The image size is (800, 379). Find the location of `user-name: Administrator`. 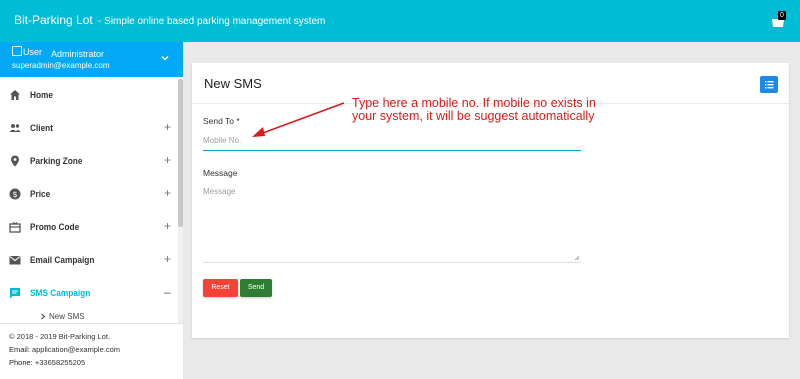

user-name: Administrator is located at coordinates (78, 54).